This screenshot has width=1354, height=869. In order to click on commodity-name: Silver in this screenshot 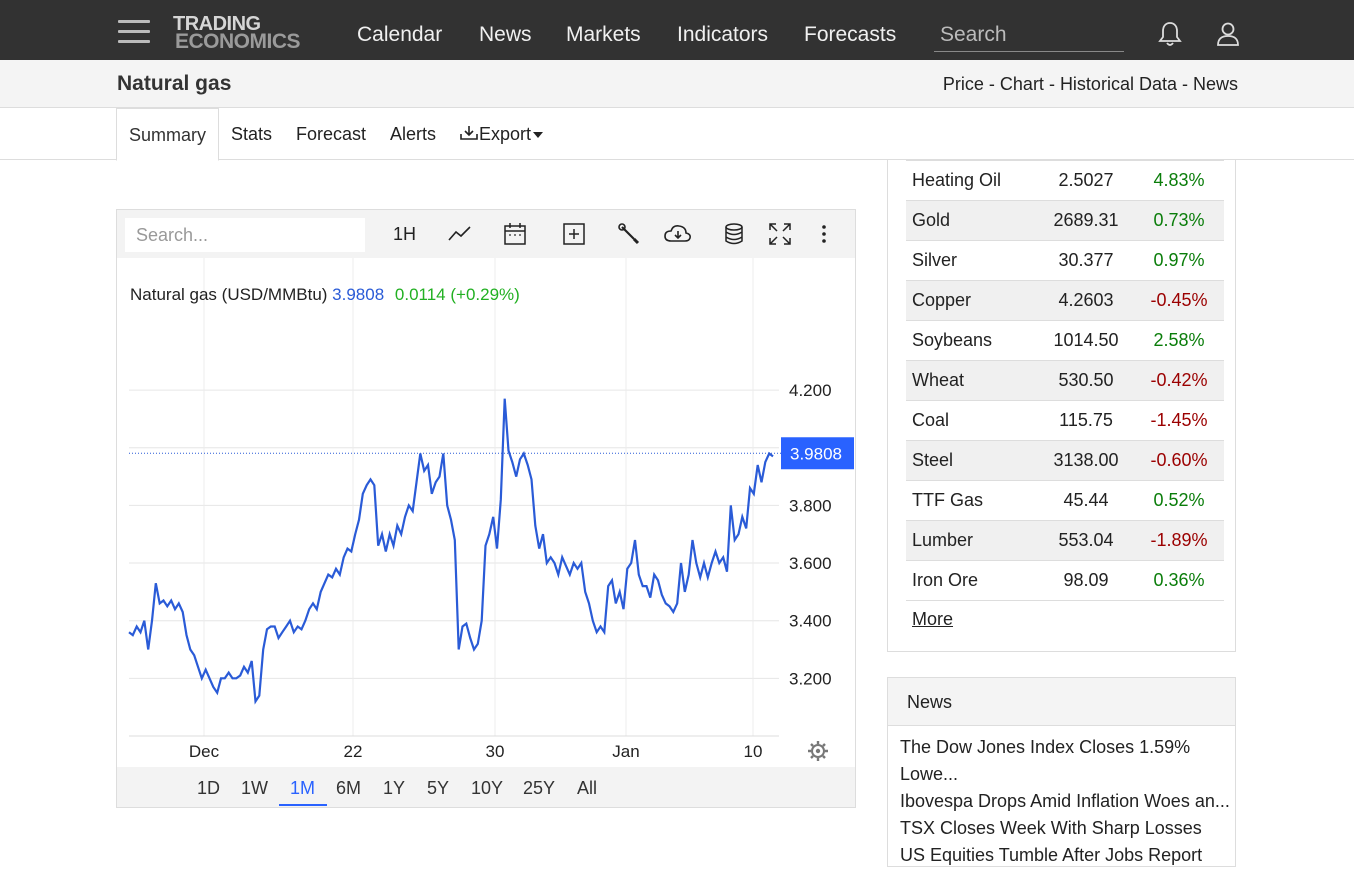, I will do `click(934, 260)`.